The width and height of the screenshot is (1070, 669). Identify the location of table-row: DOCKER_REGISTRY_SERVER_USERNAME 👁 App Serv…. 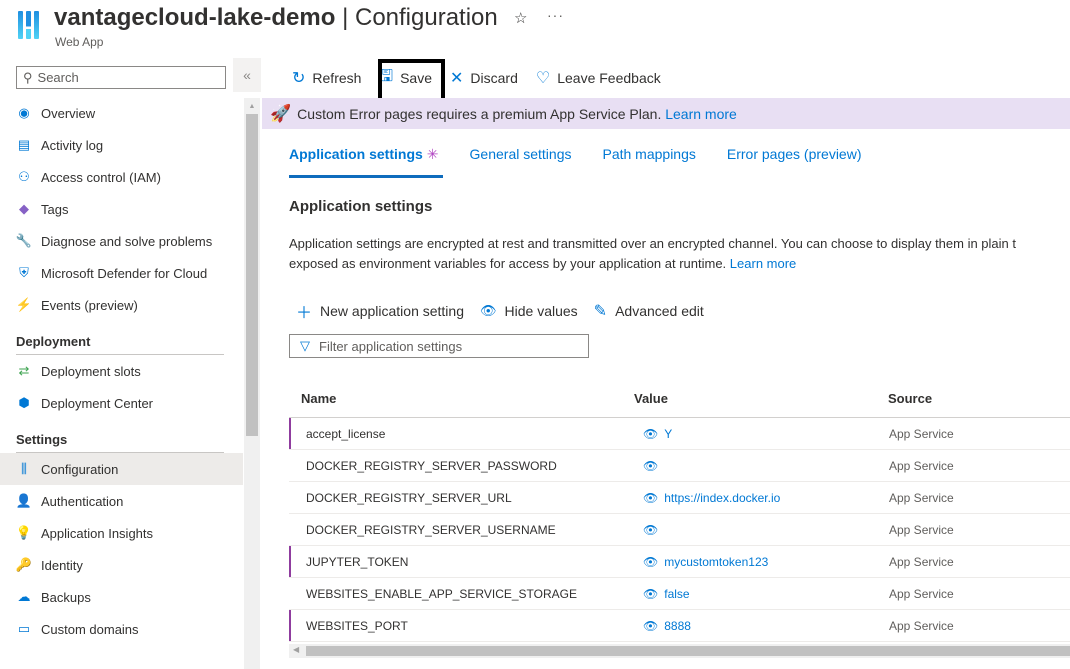
(679, 530).